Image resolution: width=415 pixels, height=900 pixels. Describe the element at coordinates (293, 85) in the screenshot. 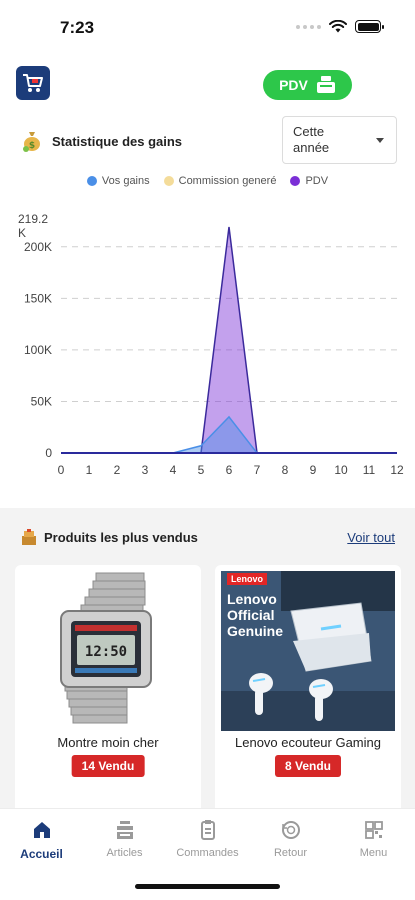

I see `pdv-button-label: PDV` at that location.